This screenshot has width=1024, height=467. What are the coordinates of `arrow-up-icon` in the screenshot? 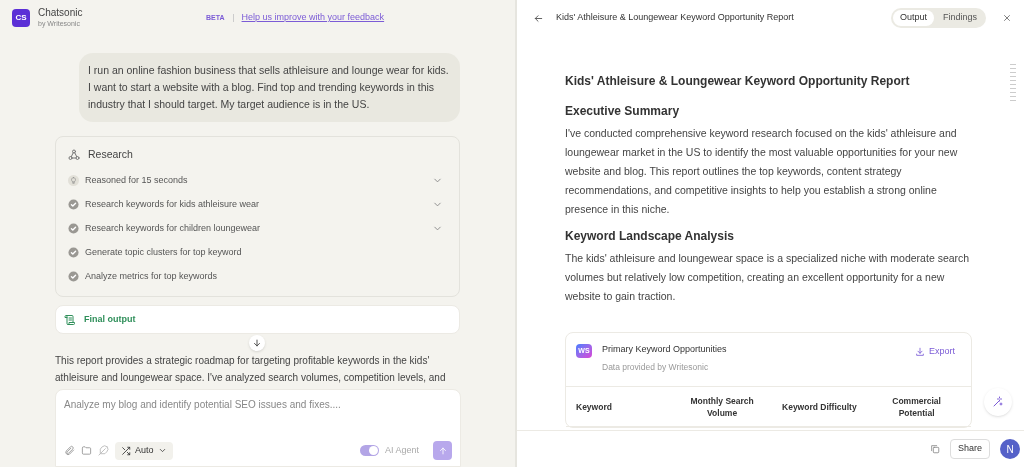 It's located at (442, 450).